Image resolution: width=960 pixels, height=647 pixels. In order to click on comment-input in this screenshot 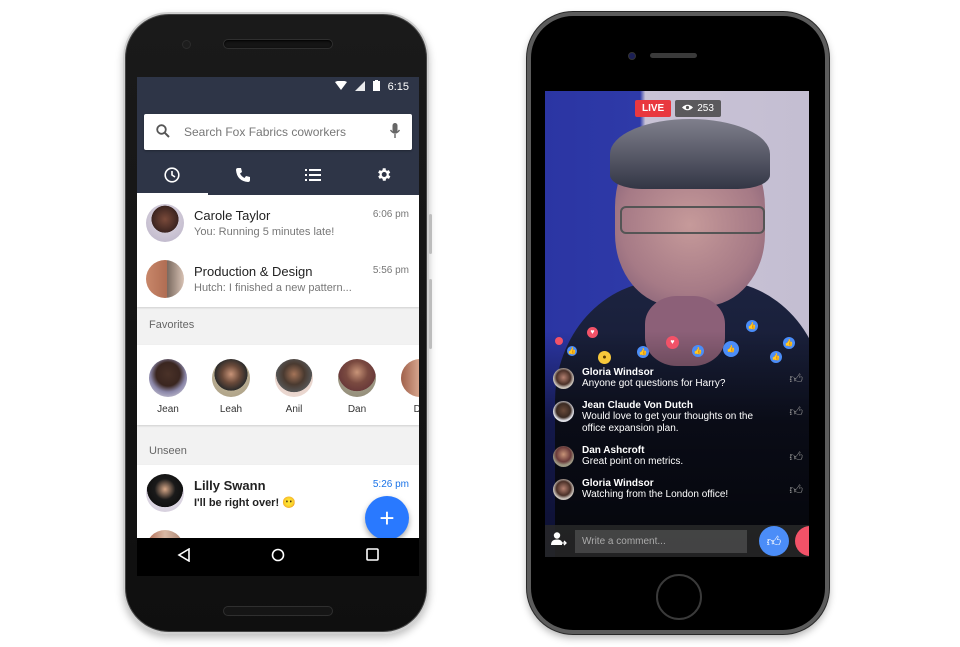, I will do `click(661, 541)`.